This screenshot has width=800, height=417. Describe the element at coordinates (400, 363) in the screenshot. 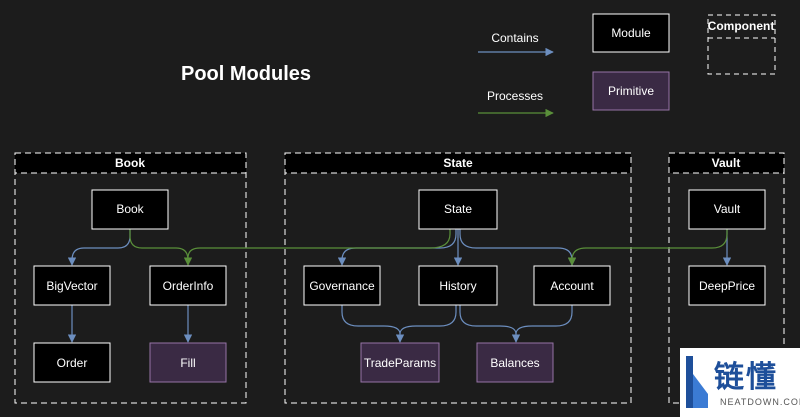

I see `node-tradeparams-label: TradeParams` at that location.